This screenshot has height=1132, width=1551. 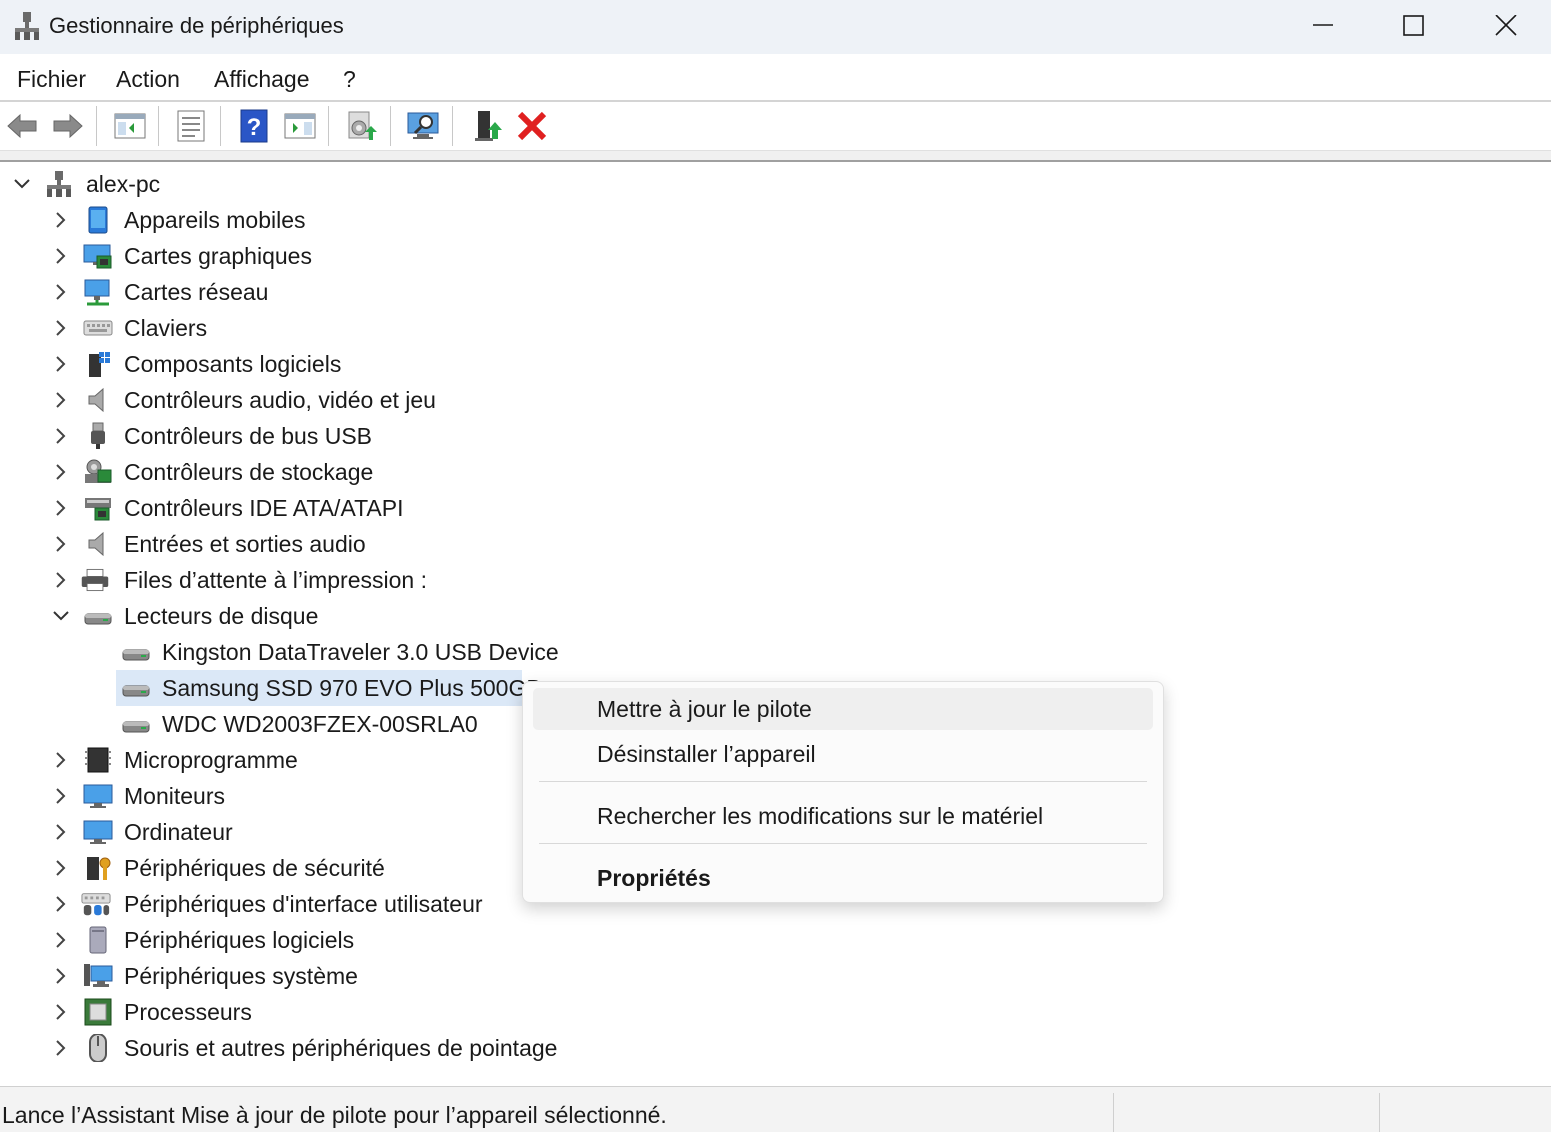 What do you see at coordinates (68, 126) in the screenshot?
I see `forward-icon` at bounding box center [68, 126].